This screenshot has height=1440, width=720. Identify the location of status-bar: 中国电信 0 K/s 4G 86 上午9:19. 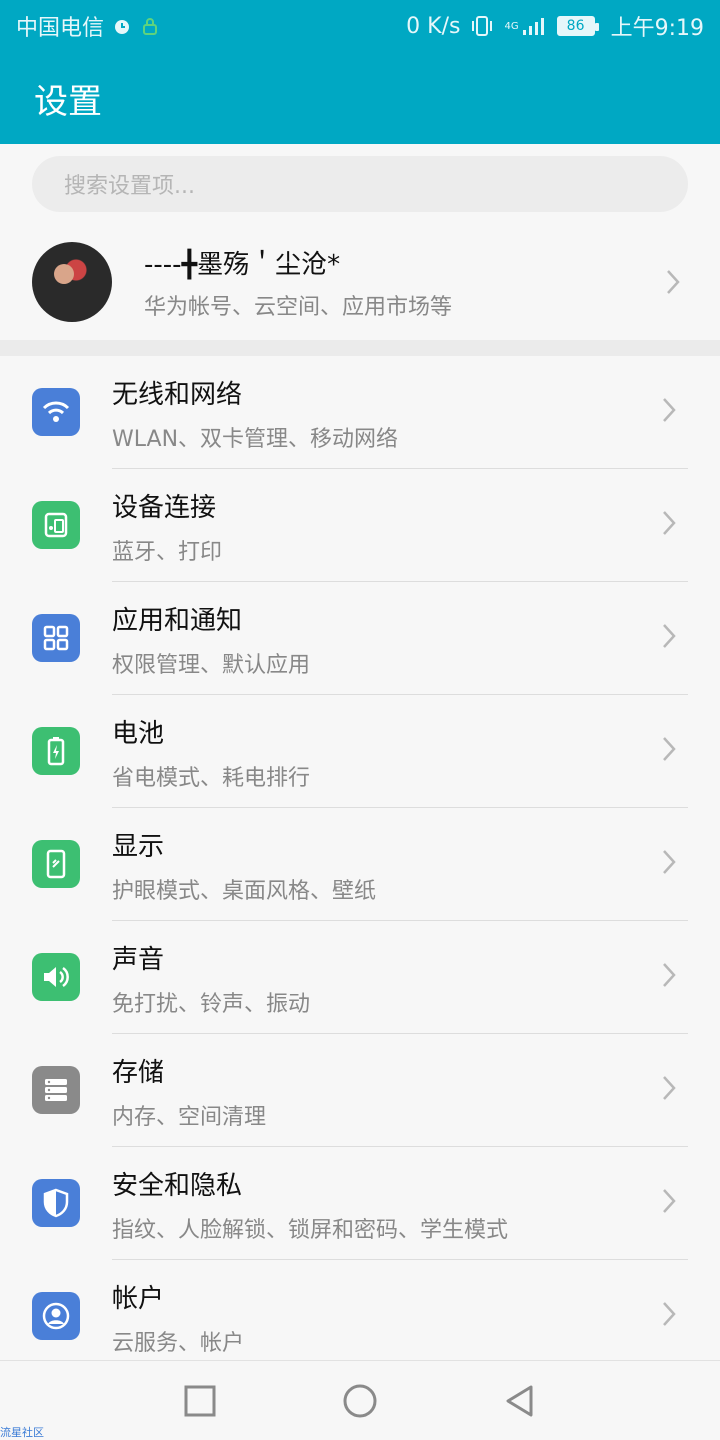
(360, 26).